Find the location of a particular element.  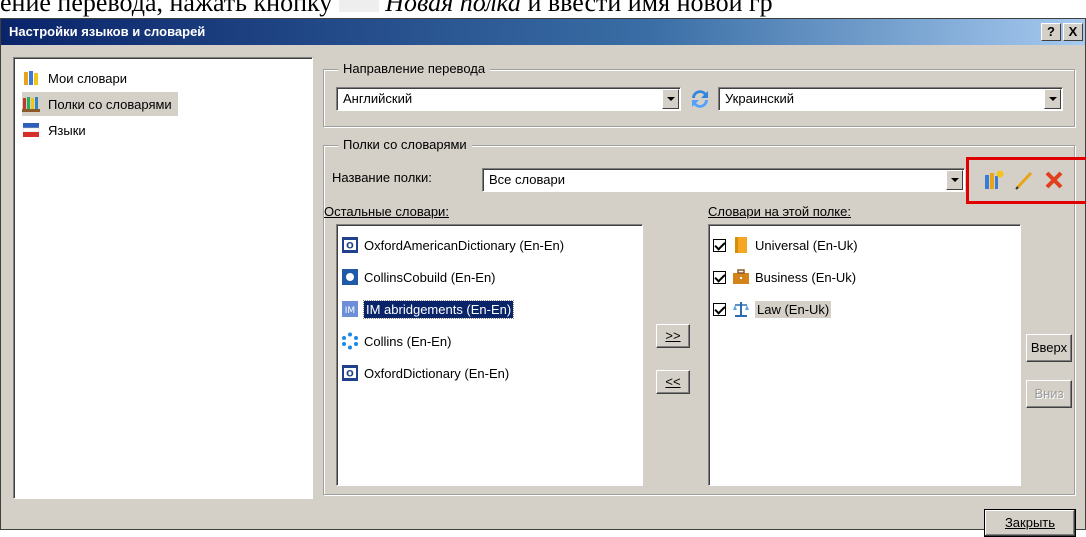

svg-text: IM is located at coordinates (350, 311).